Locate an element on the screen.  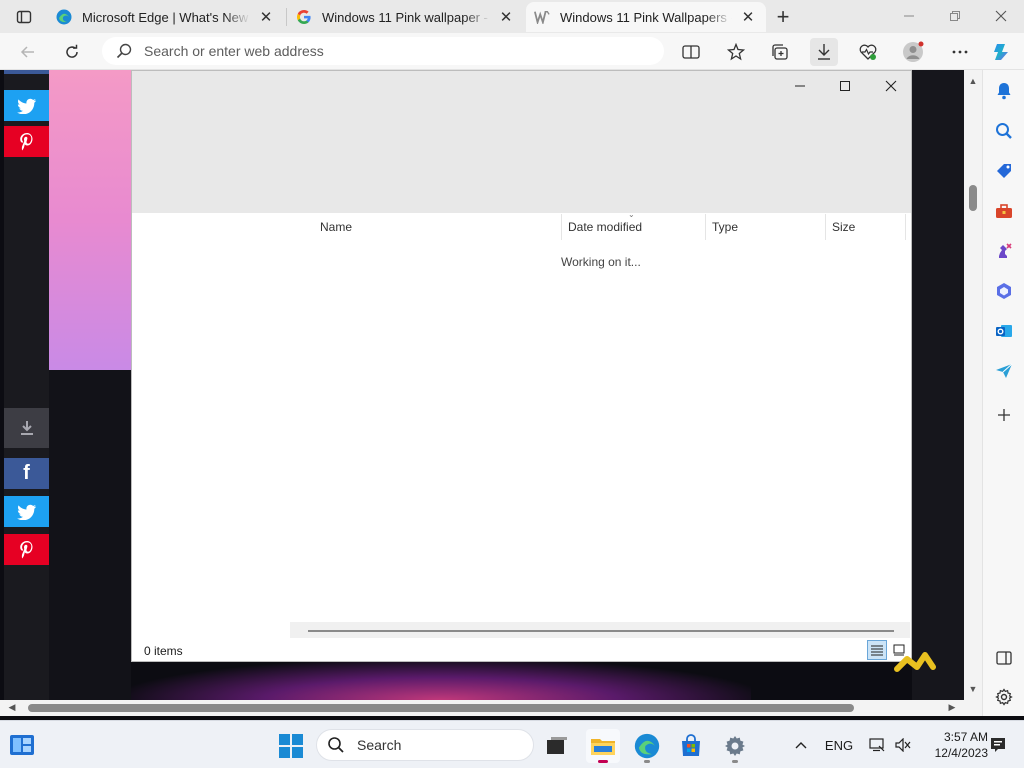
profile-button is located at coordinates (913, 52).